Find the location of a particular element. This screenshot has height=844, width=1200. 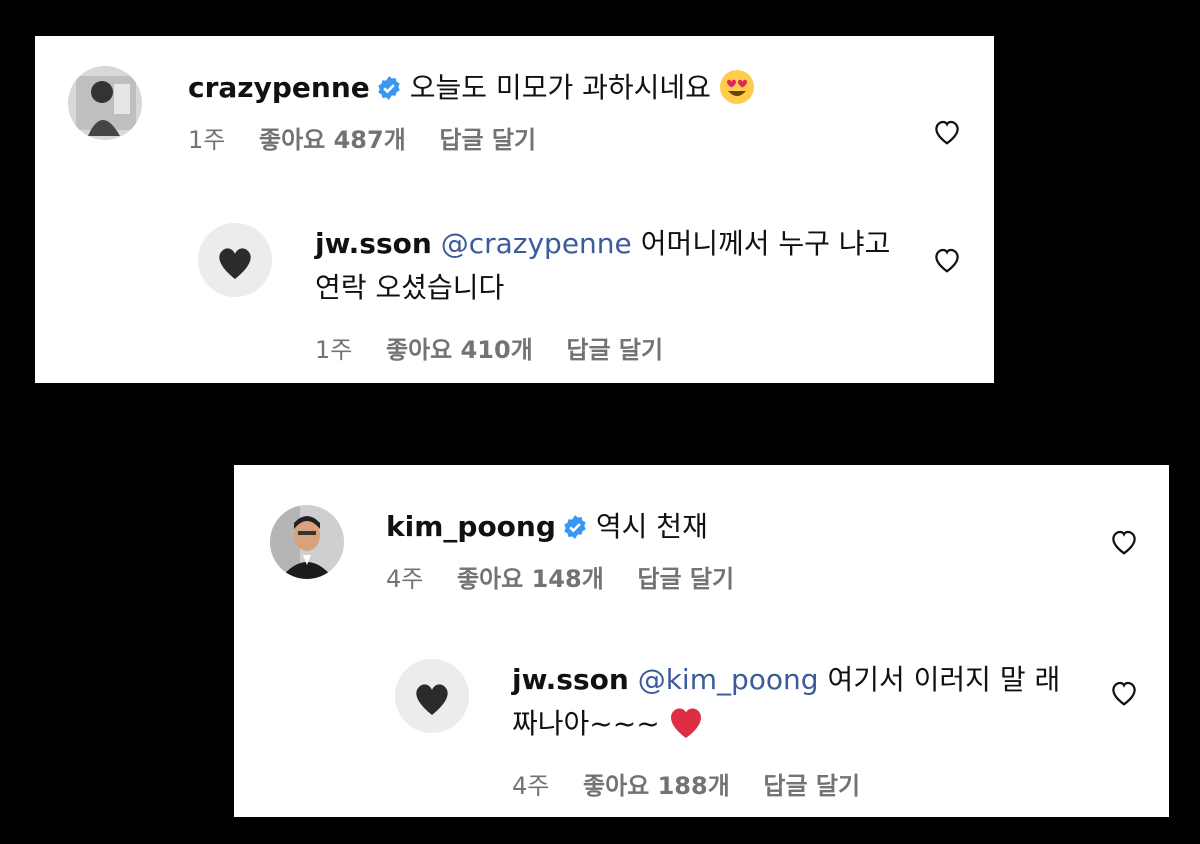

reply-meta: 4주 좋아요 188개 답글 달기 is located at coordinates (792, 783).